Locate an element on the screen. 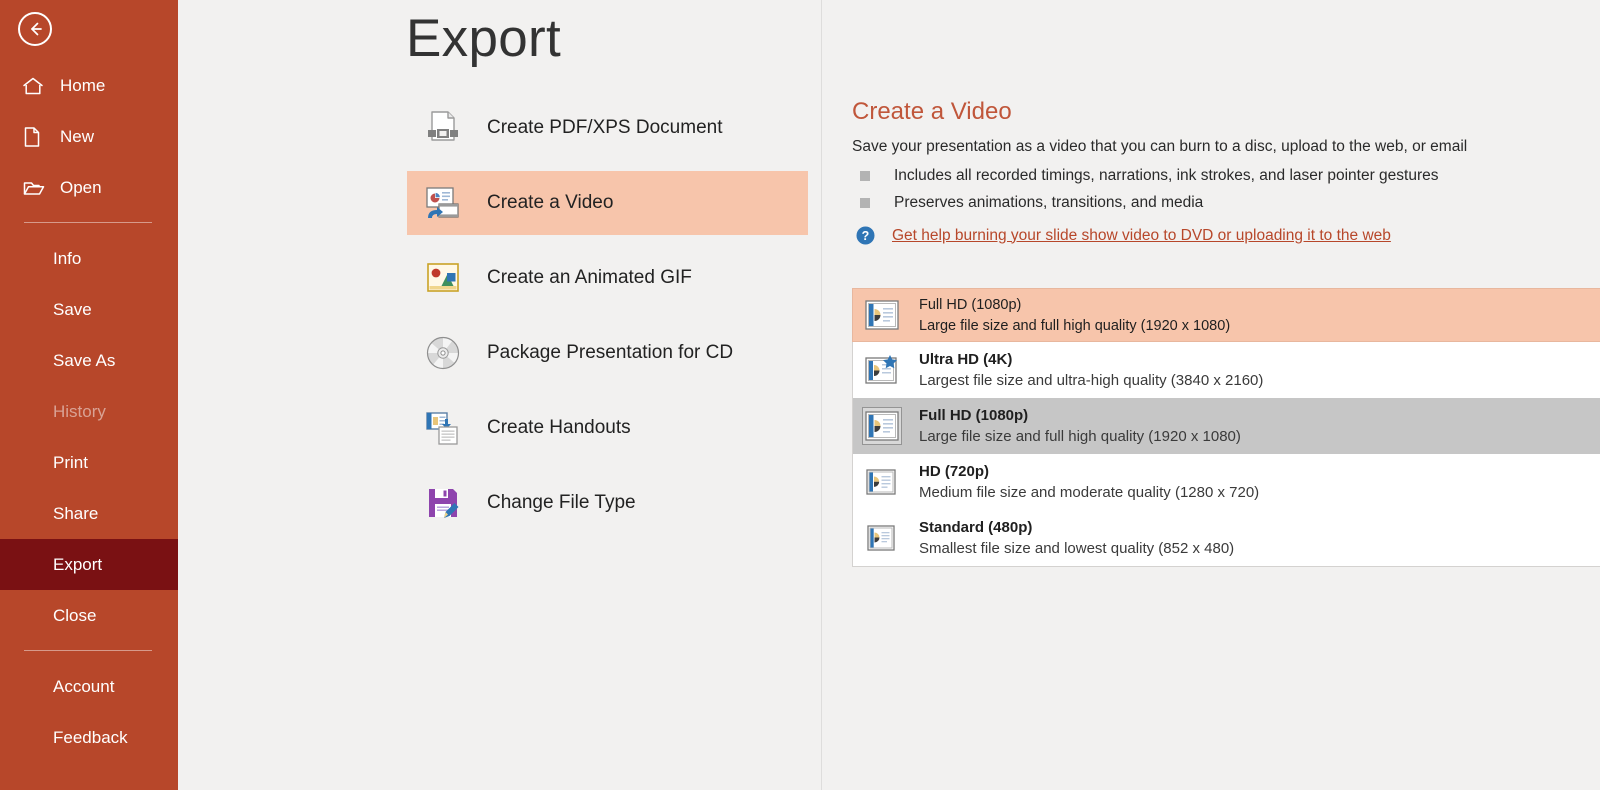  animated-gif-icon is located at coordinates (443, 278).